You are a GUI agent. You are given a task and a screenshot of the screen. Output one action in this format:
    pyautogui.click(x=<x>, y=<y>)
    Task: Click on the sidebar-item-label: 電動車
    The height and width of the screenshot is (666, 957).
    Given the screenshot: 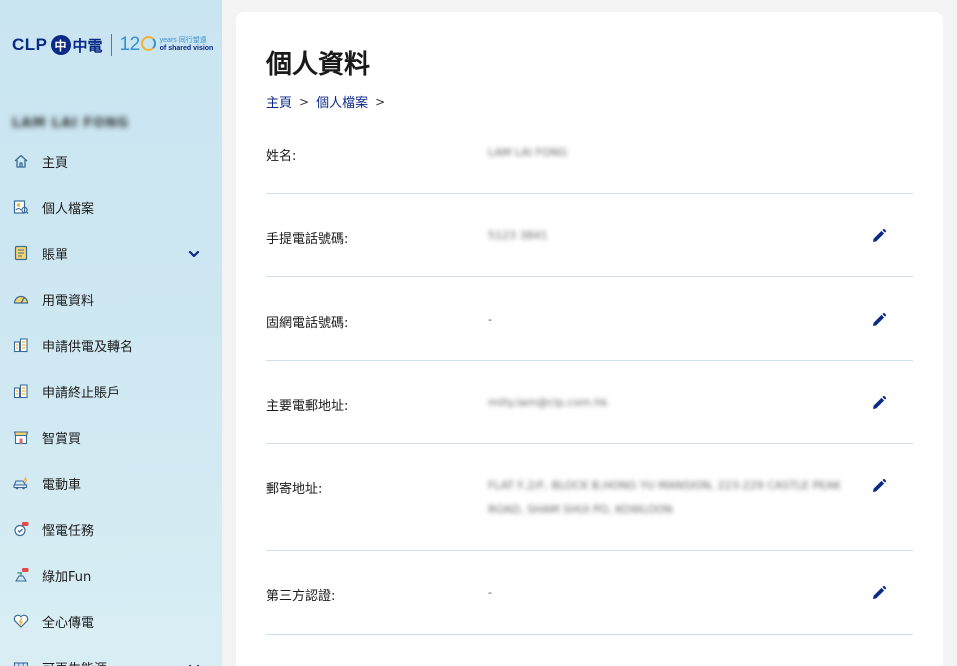 What is the action you would take?
    pyautogui.click(x=62, y=485)
    